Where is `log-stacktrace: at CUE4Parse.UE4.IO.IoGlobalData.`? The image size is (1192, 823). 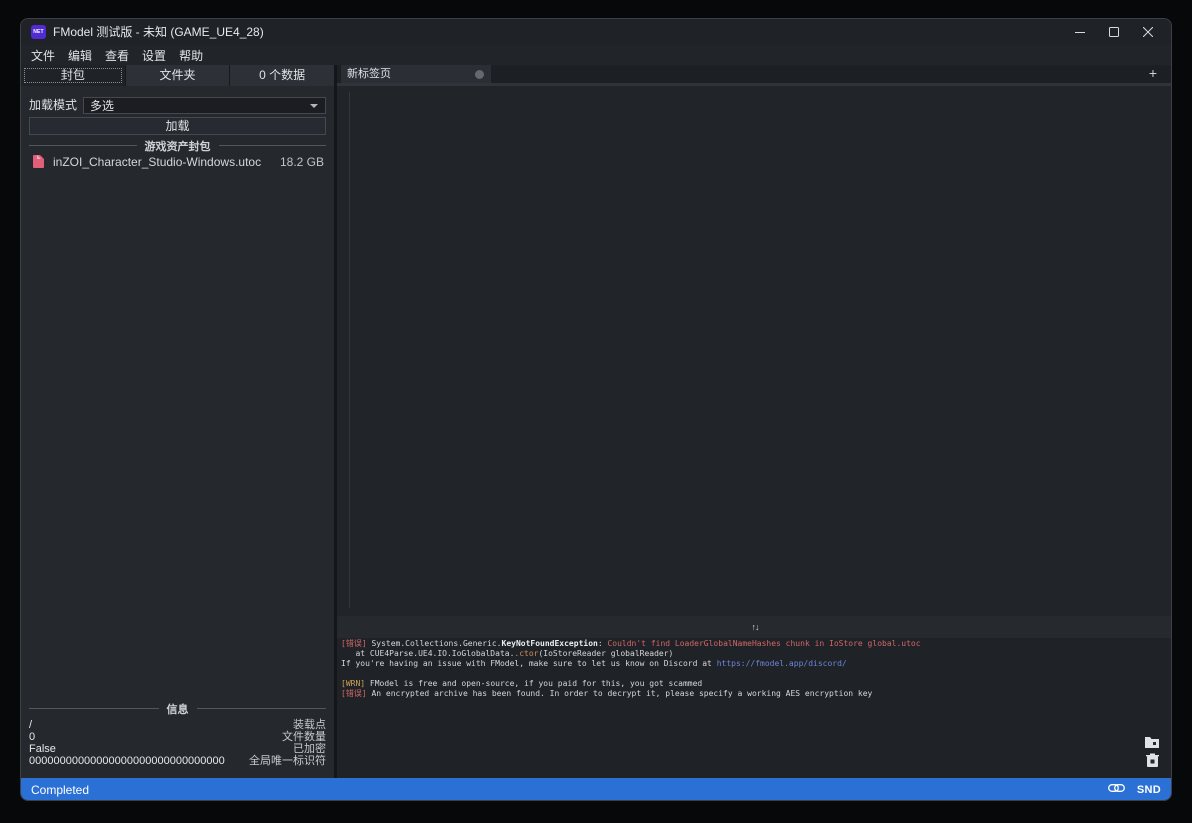 log-stacktrace: at CUE4Parse.UE4.IO.IoGlobalData. is located at coordinates (428, 653).